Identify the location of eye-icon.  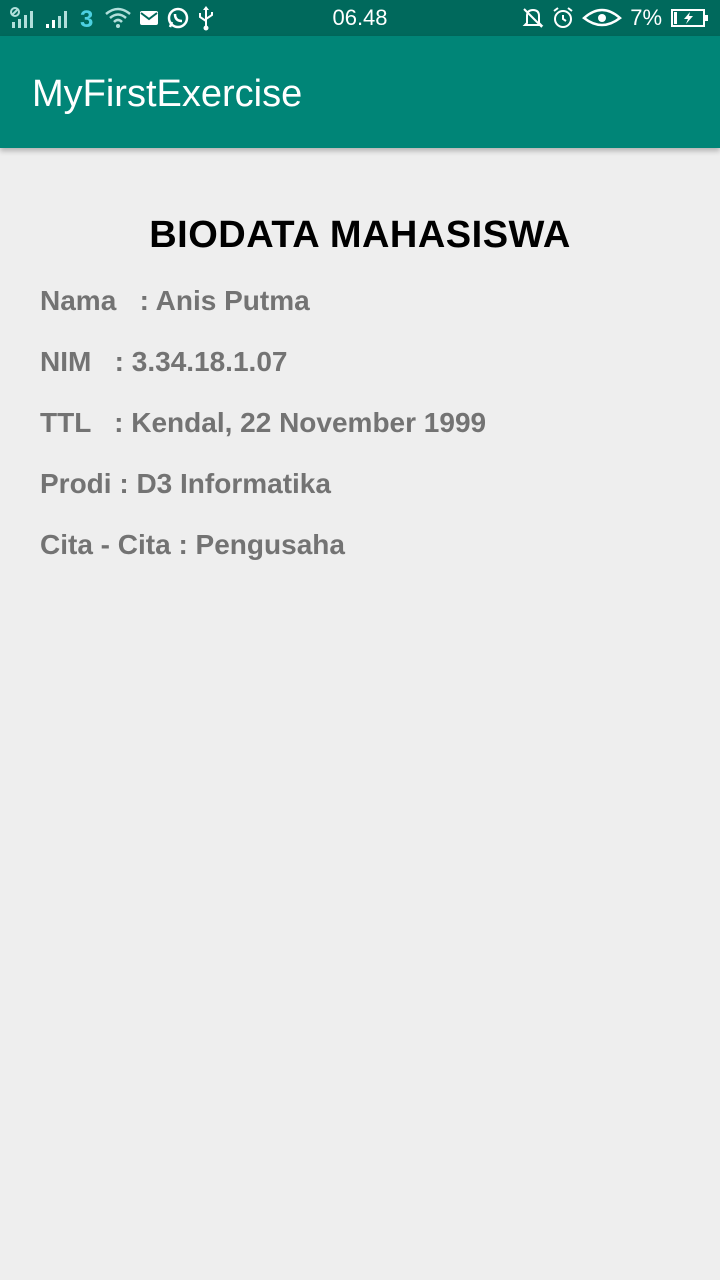
(602, 18).